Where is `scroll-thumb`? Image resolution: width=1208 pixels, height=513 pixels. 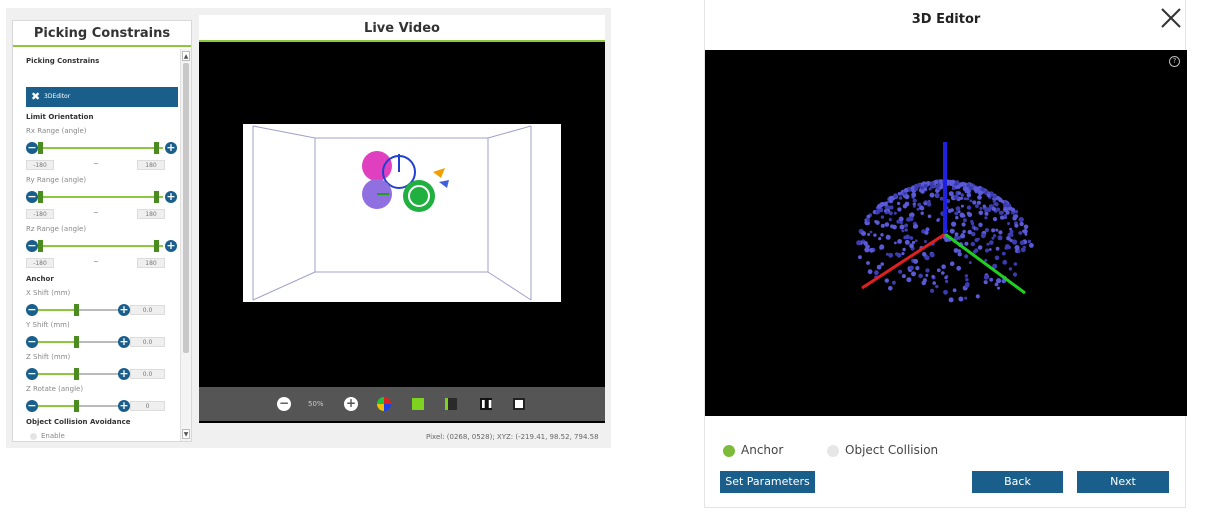 scroll-thumb is located at coordinates (186, 208).